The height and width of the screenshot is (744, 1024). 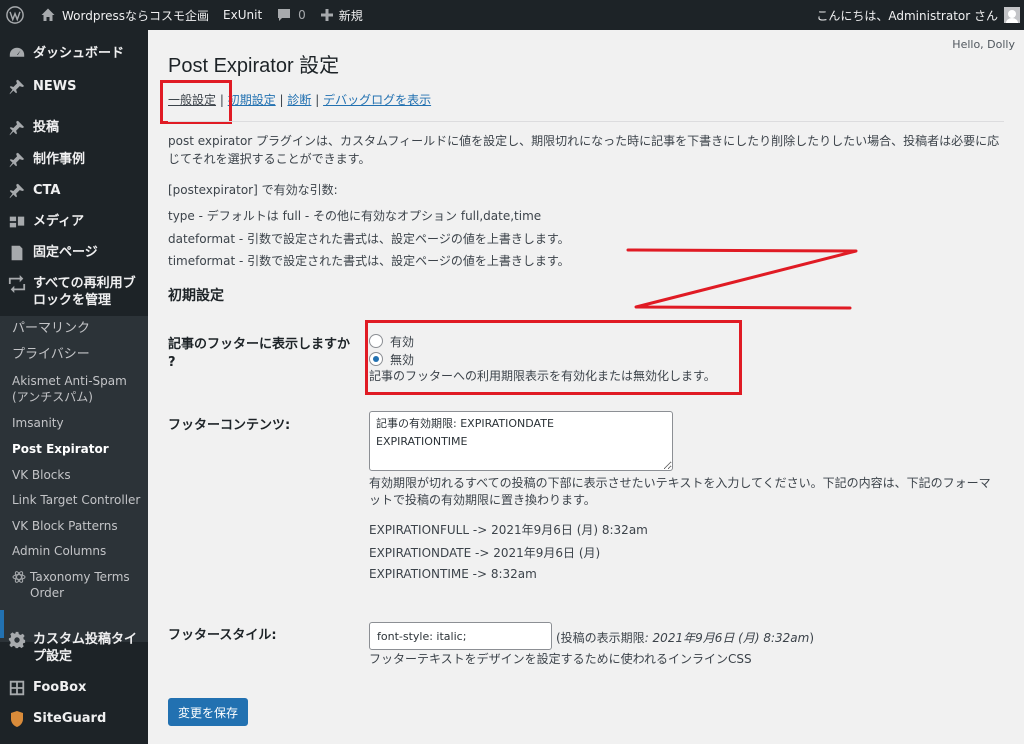 I want to click on tab-general: 一般設定, so click(x=192, y=100).